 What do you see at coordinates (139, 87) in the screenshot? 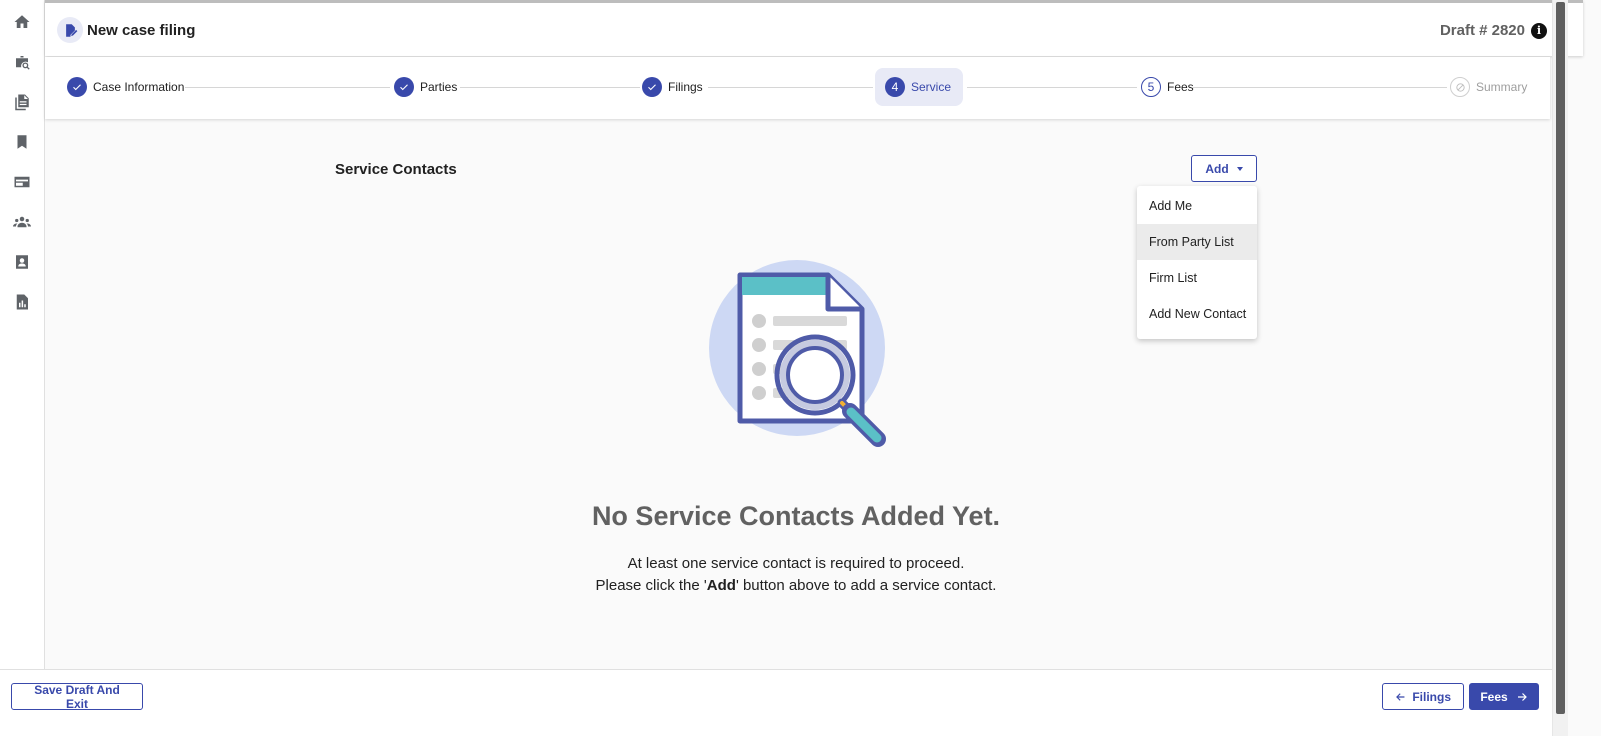
I see `step-label: Case Information` at bounding box center [139, 87].